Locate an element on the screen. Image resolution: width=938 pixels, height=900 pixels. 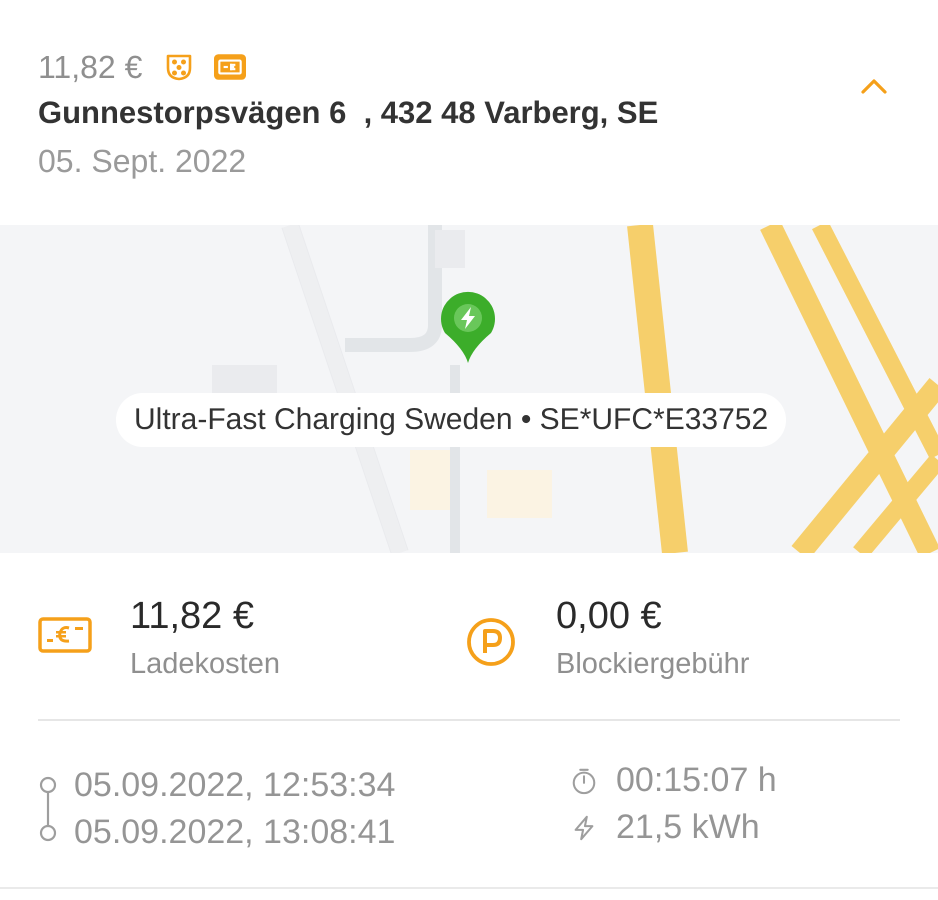
price-card-icon is located at coordinates (65, 635).